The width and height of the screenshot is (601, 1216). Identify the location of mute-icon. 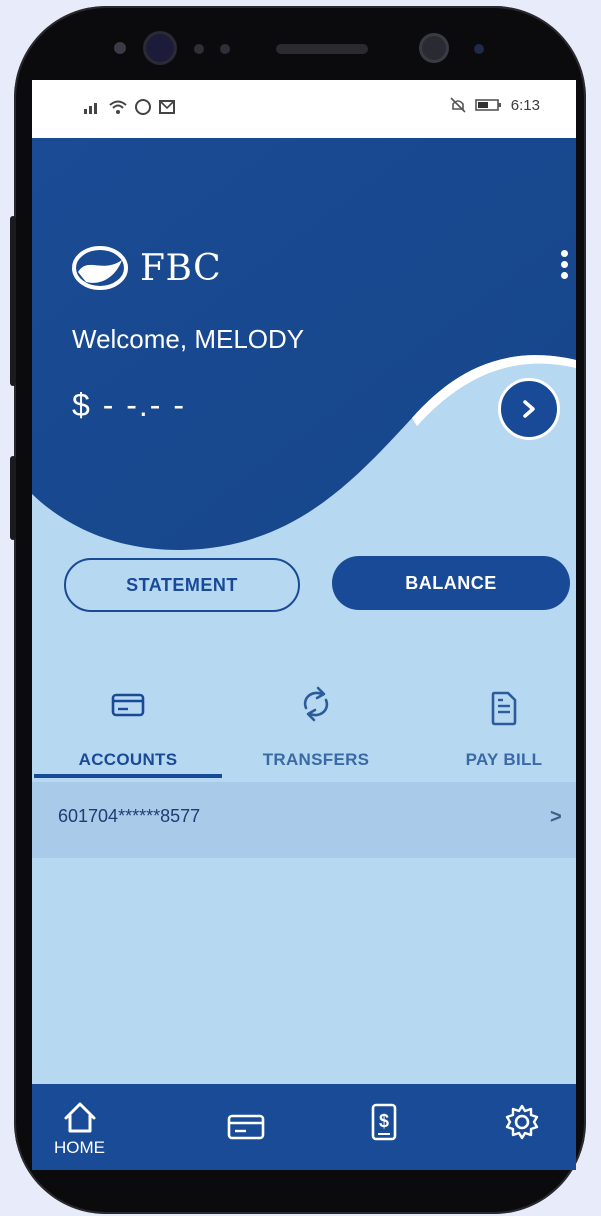
(458, 105).